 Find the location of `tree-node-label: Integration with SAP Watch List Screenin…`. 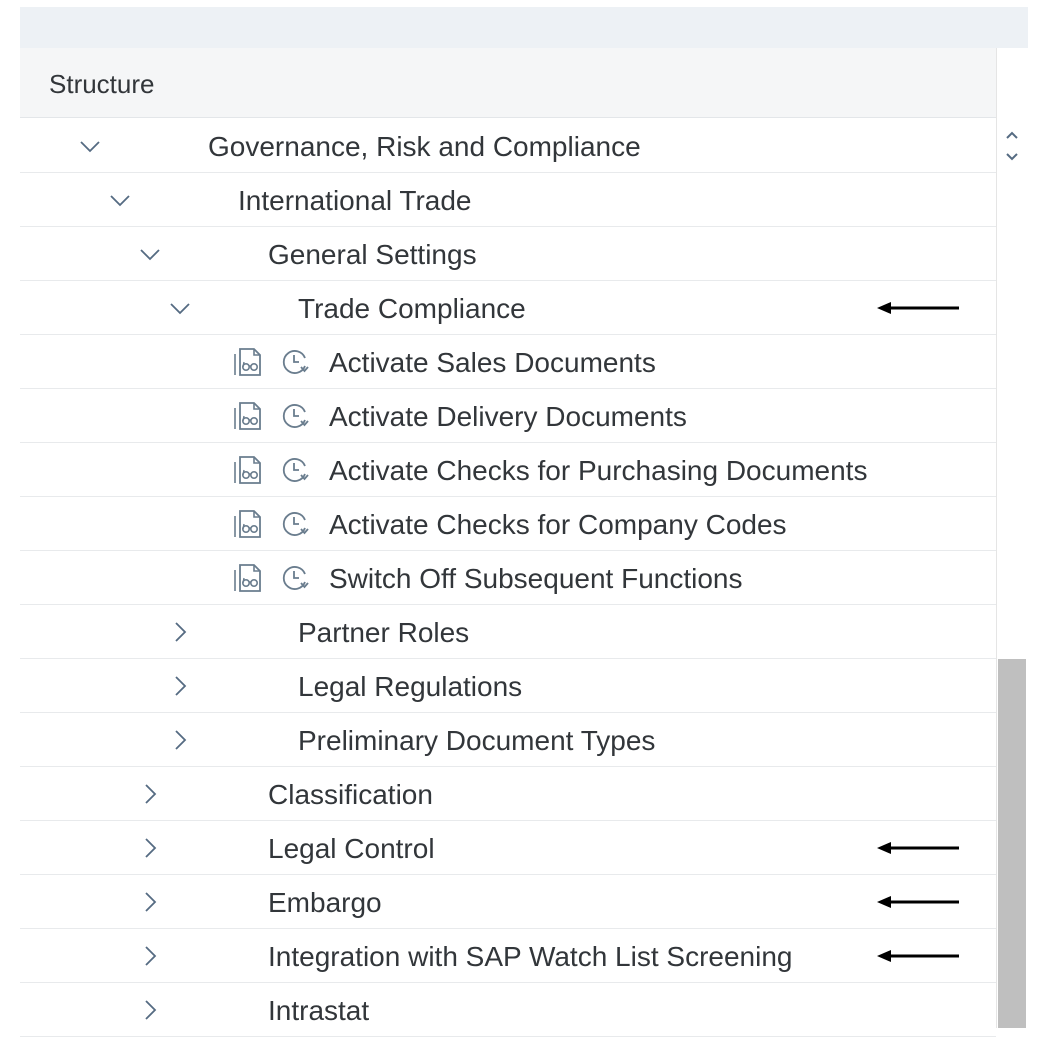

tree-node-label: Integration with SAP Watch List Screenin… is located at coordinates (530, 957).